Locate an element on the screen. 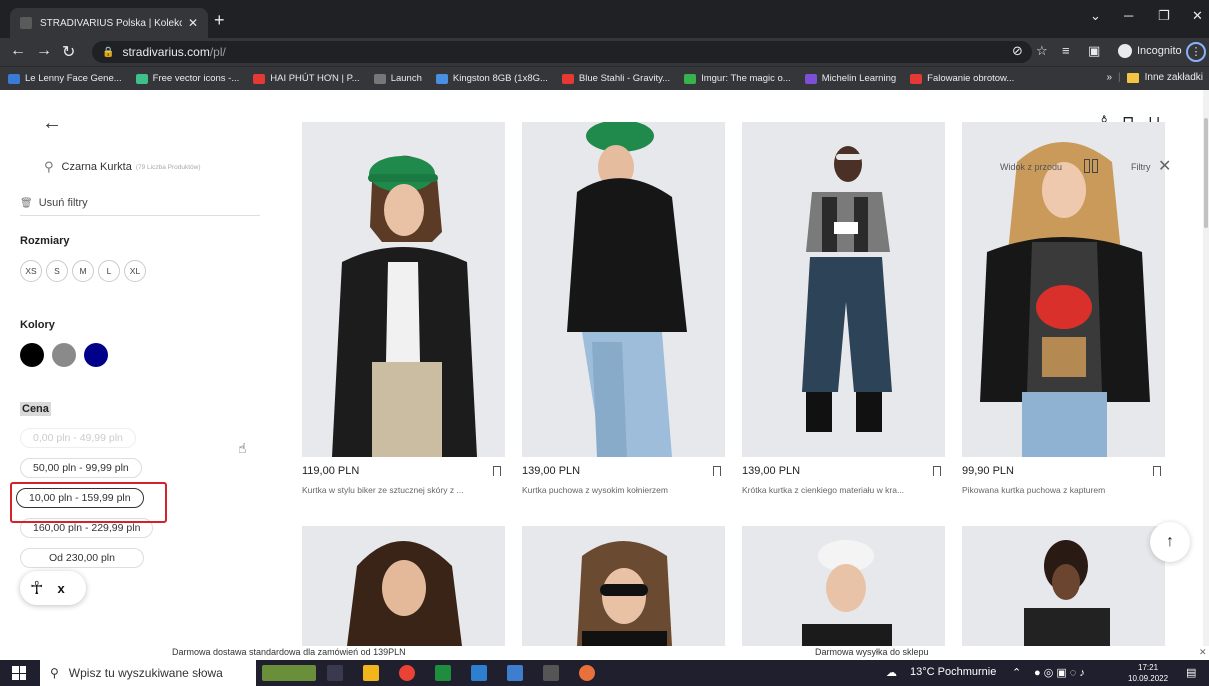 Image resolution: width=1209 pixels, height=686 pixels. accessibility-close-button: x is located at coordinates (60, 588).